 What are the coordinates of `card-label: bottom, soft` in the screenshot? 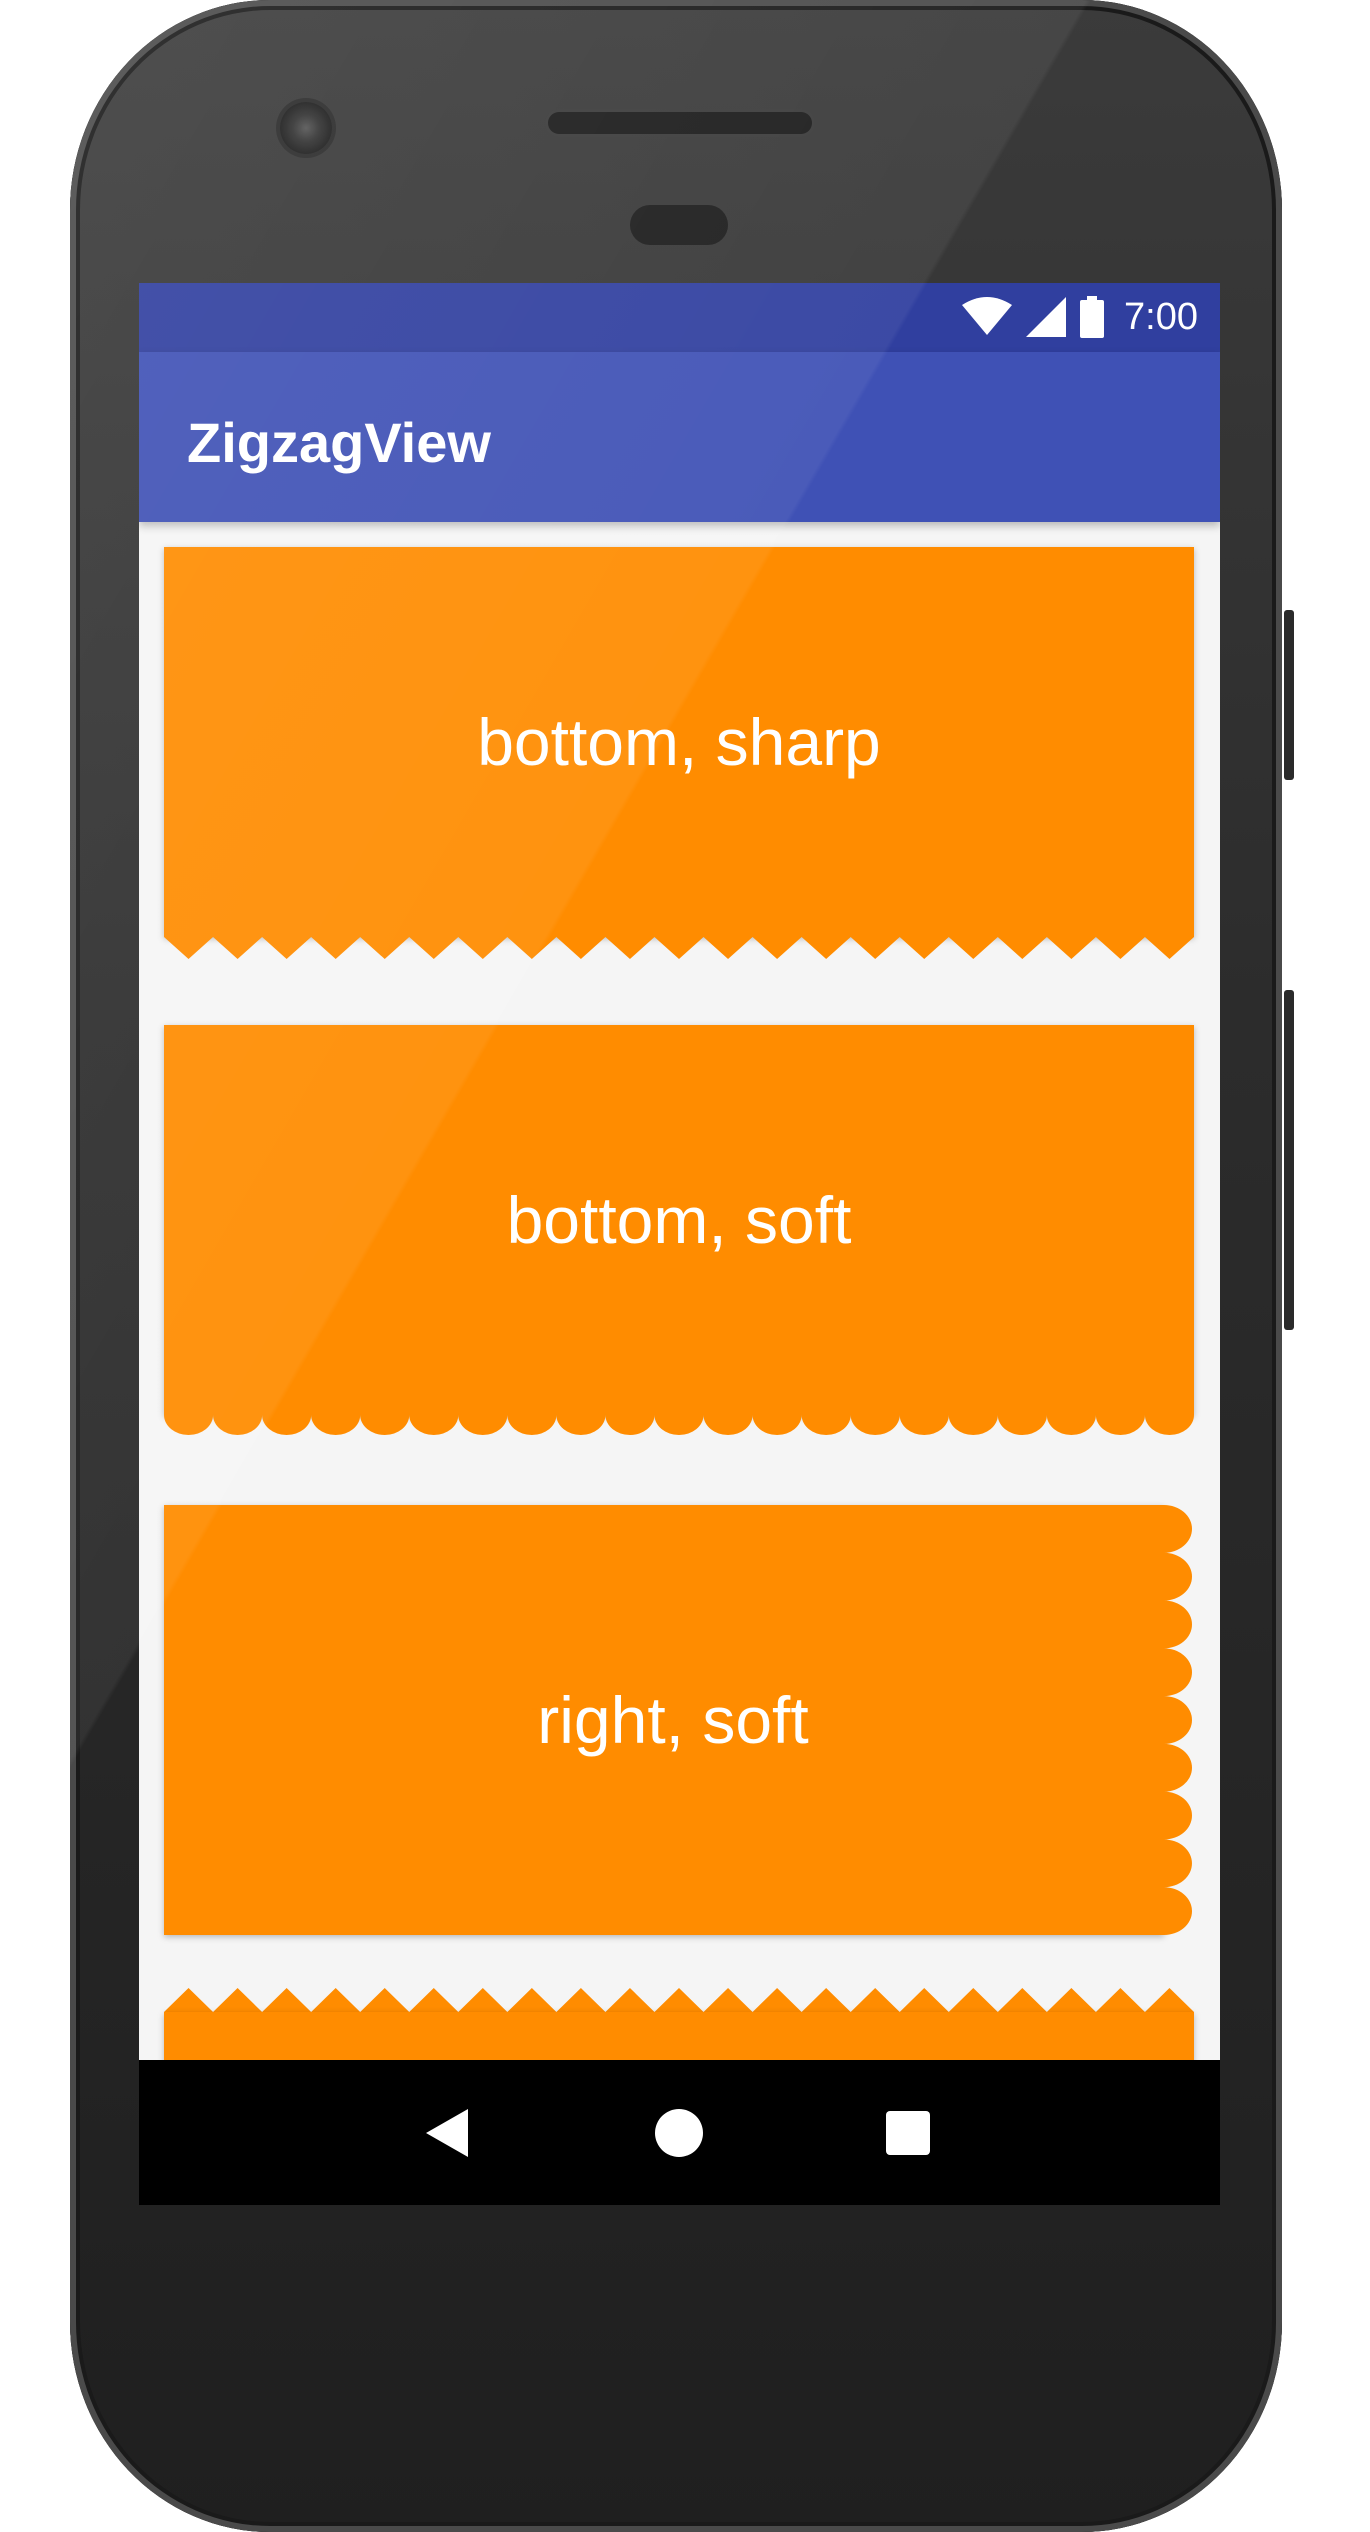 It's located at (679, 1220).